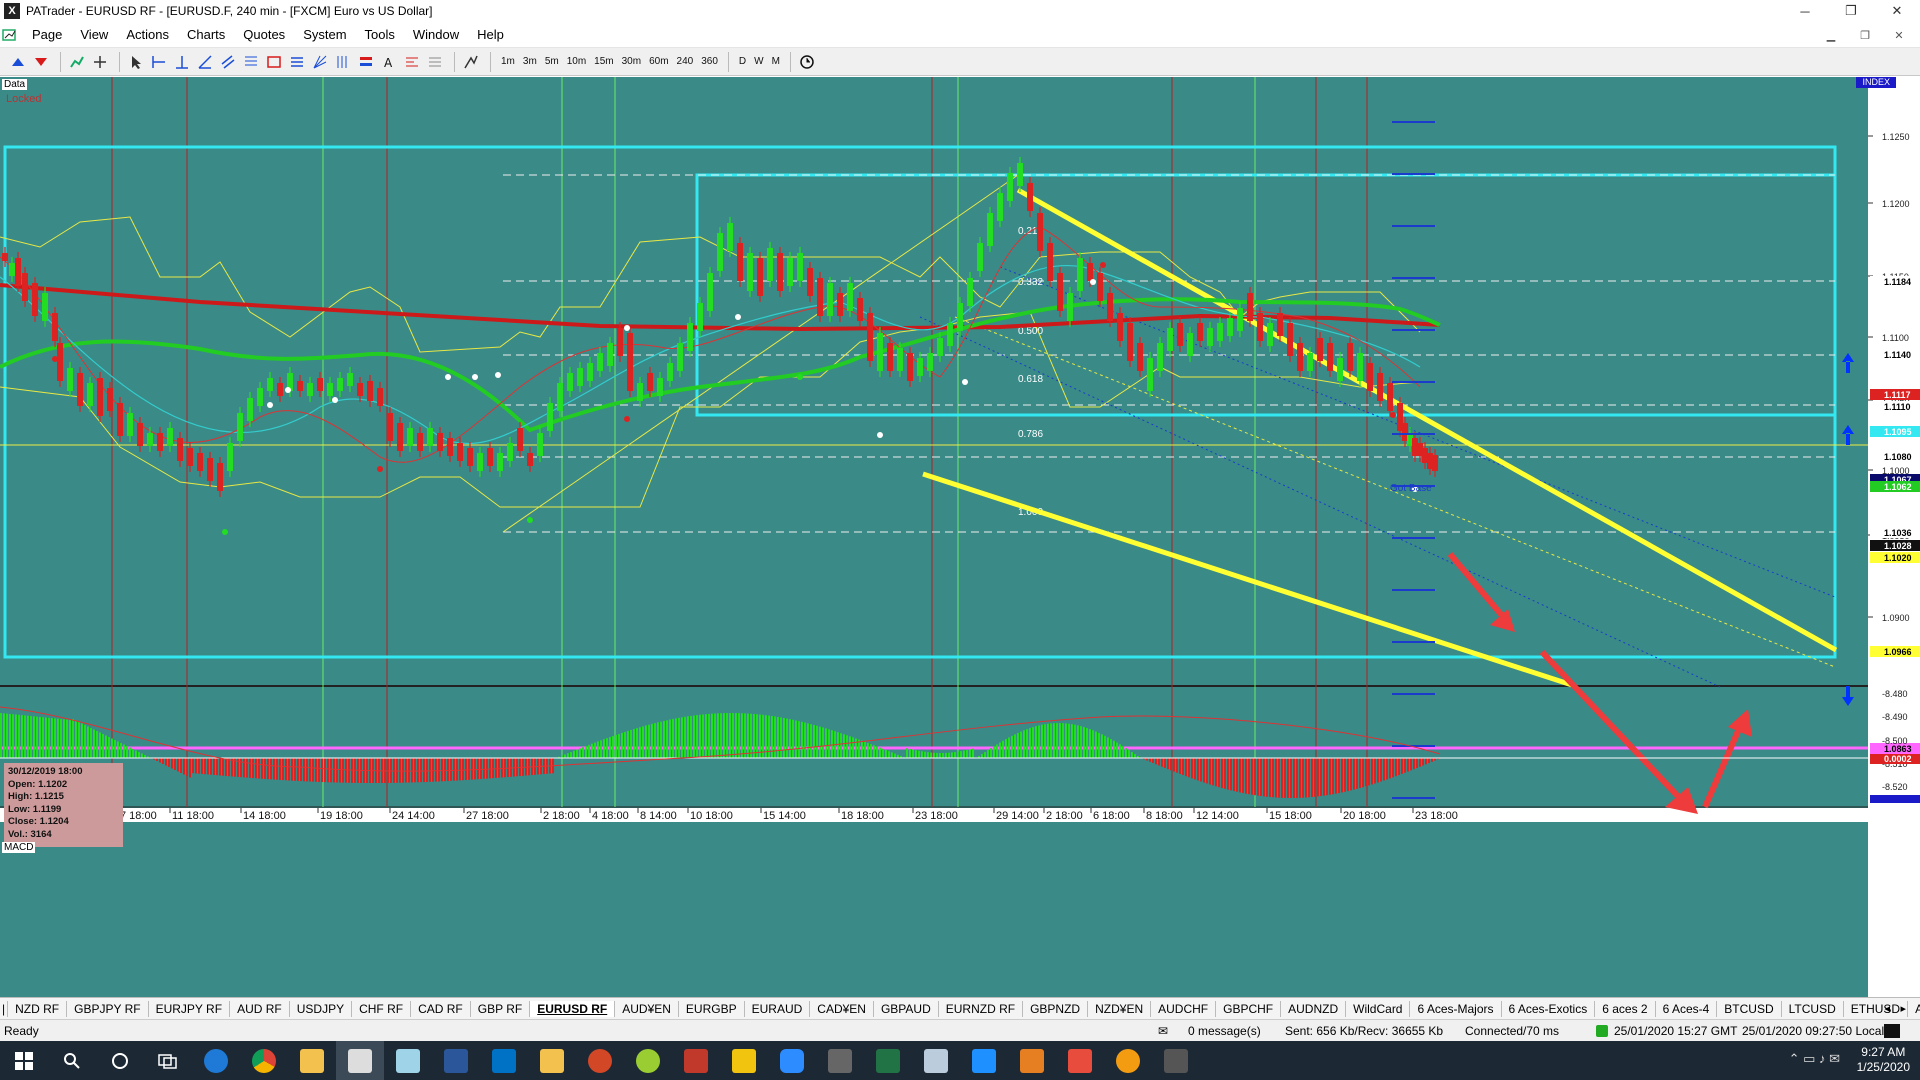 This screenshot has height=1080, width=1920. Describe the element at coordinates (778, 1008) in the screenshot. I see `symbol-tab: EURAUD` at that location.